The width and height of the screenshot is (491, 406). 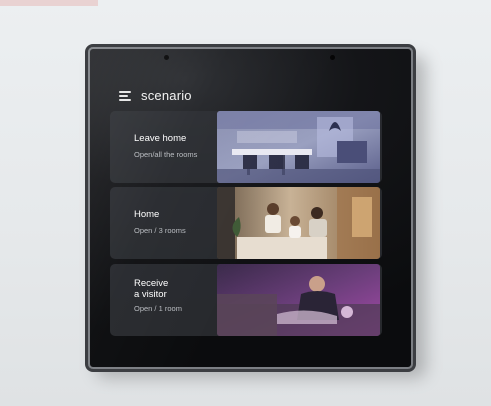 What do you see at coordinates (298, 147) in the screenshot?
I see `empty-dining-room-photo` at bounding box center [298, 147].